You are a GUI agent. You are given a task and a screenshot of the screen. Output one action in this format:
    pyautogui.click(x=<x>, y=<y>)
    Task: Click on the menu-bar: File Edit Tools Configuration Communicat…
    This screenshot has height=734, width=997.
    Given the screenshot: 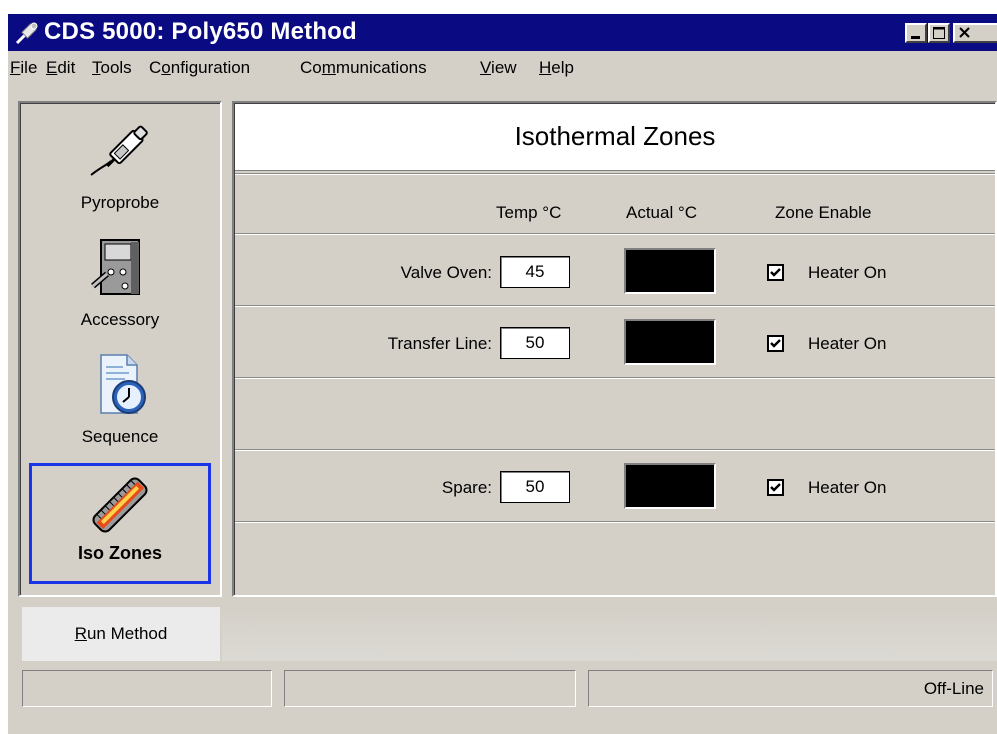 What is the action you would take?
    pyautogui.click(x=502, y=67)
    